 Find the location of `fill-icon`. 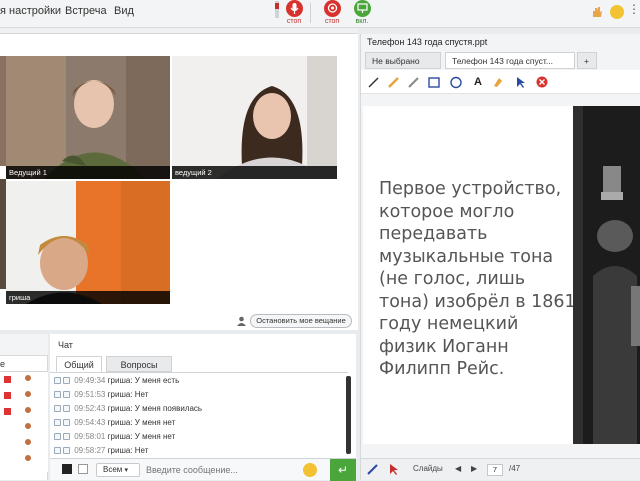

fill-icon is located at coordinates (498, 82).